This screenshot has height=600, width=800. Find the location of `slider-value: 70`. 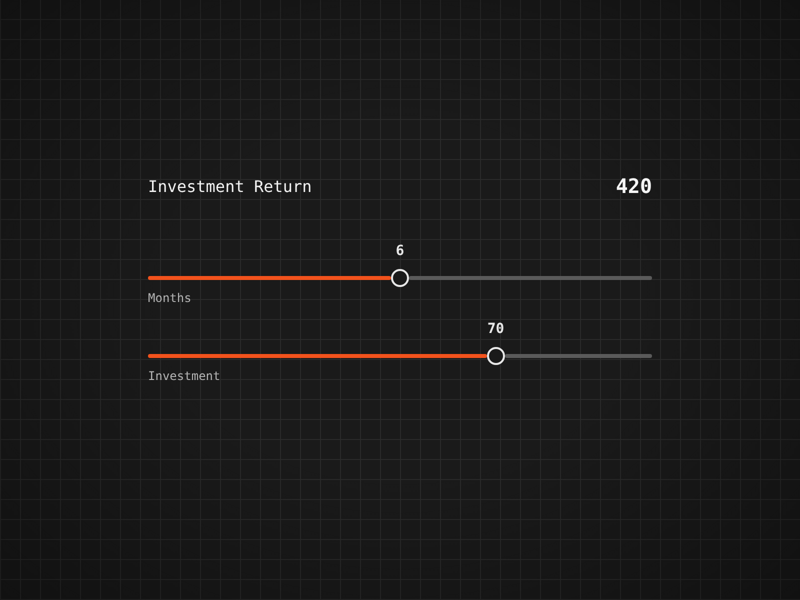

slider-value: 70 is located at coordinates (495, 329).